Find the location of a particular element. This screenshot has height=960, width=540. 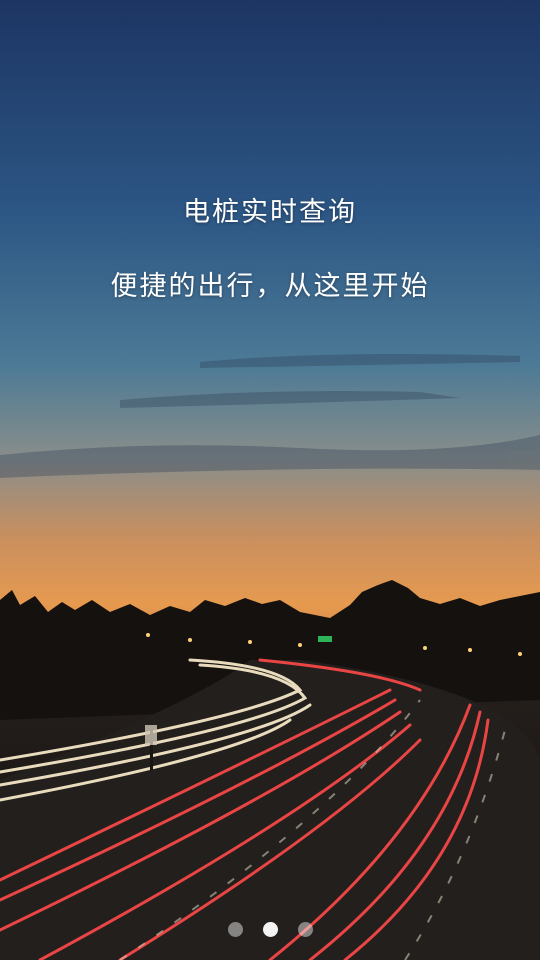

page-subtitle: 便捷的出行，从这里开始 is located at coordinates (270, 286).